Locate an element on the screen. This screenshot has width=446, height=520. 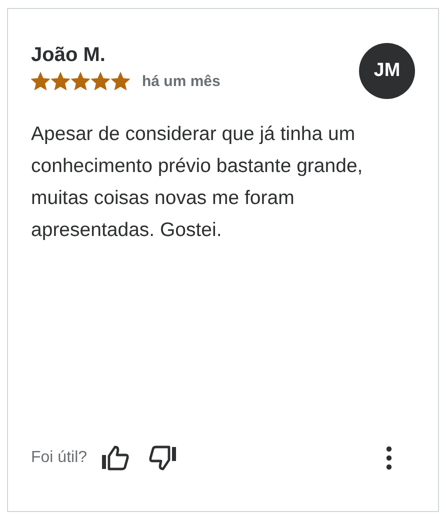
thumbs-up-button is located at coordinates (115, 458).